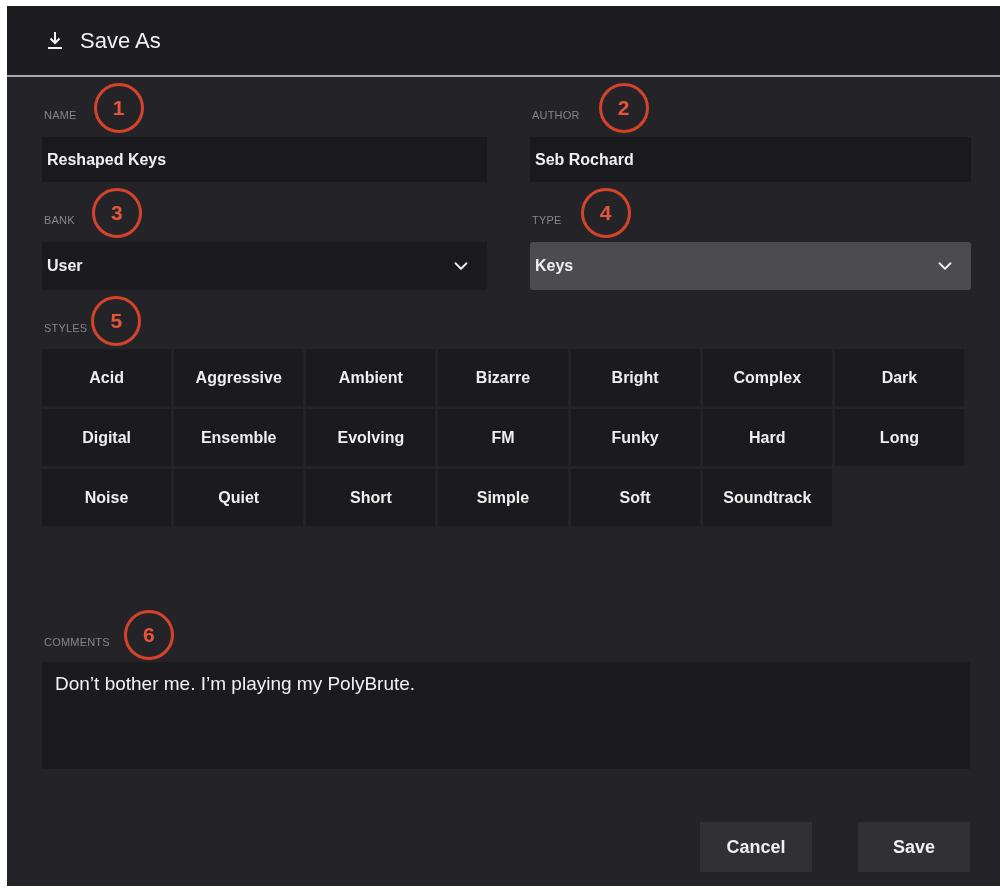  I want to click on style-tag: Dark, so click(899, 377).